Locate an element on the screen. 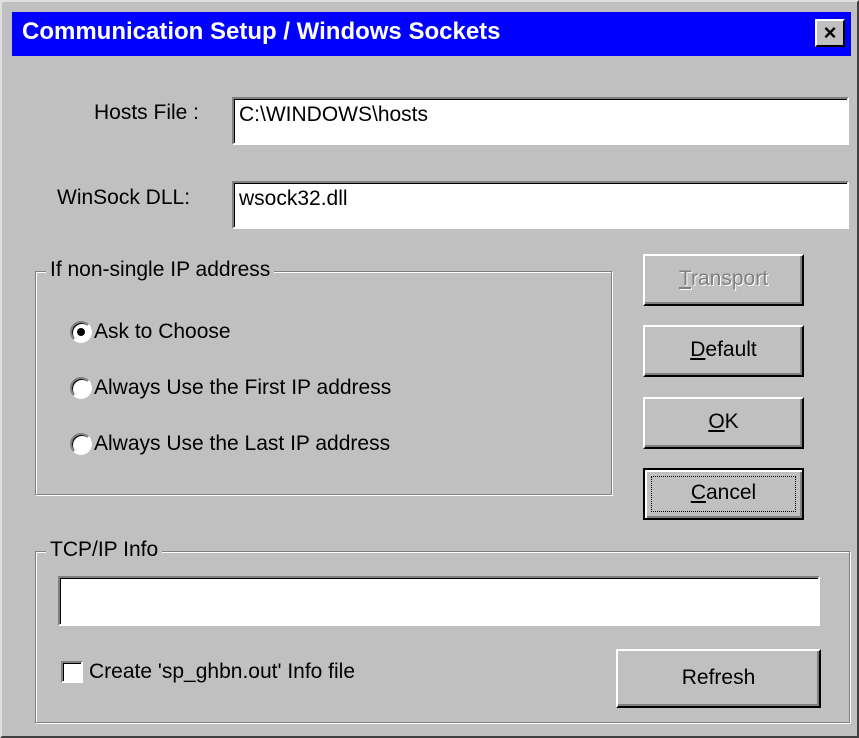 The image size is (859, 738). refresh-label: Refresh is located at coordinates (718, 677).